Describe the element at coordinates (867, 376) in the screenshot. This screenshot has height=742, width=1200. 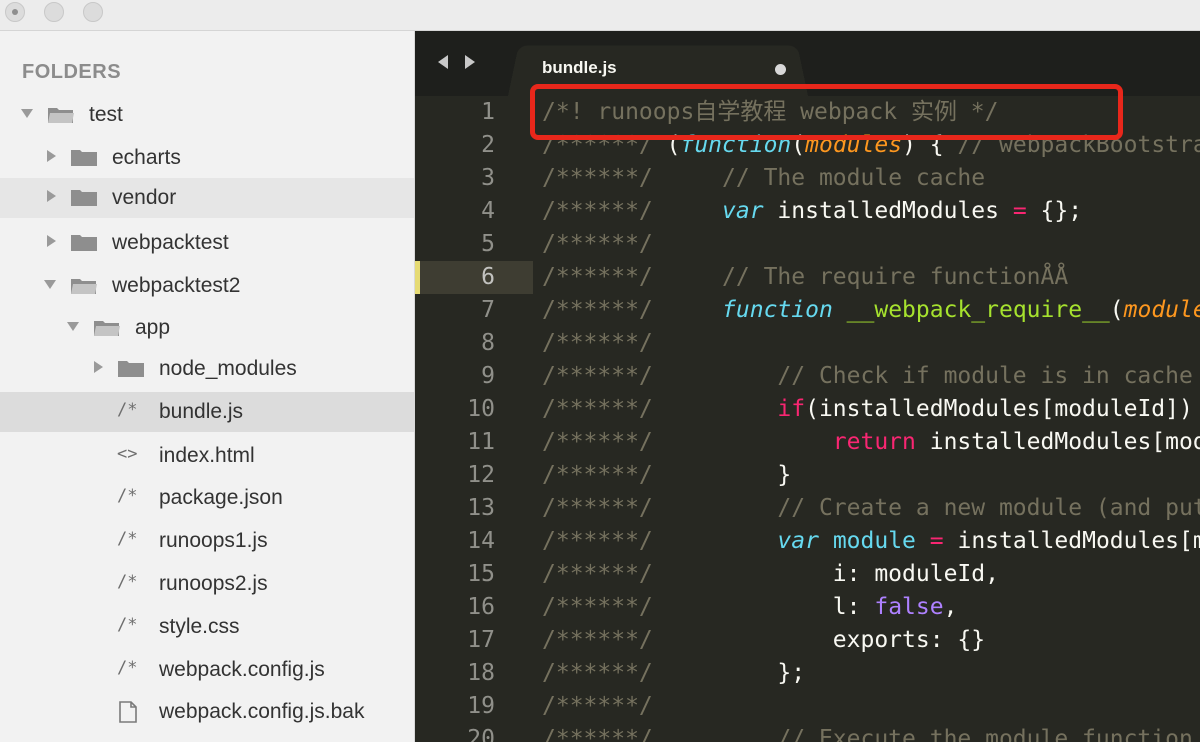
I see `code-text: /******/ // Check if module is in cache` at that location.